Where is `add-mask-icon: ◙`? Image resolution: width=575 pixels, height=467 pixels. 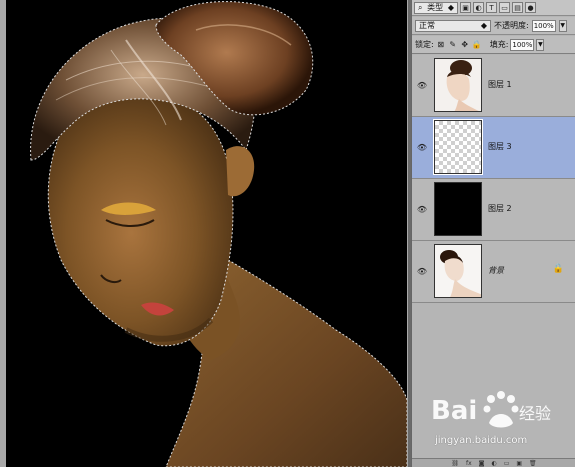 add-mask-icon: ◙ is located at coordinates (482, 463).